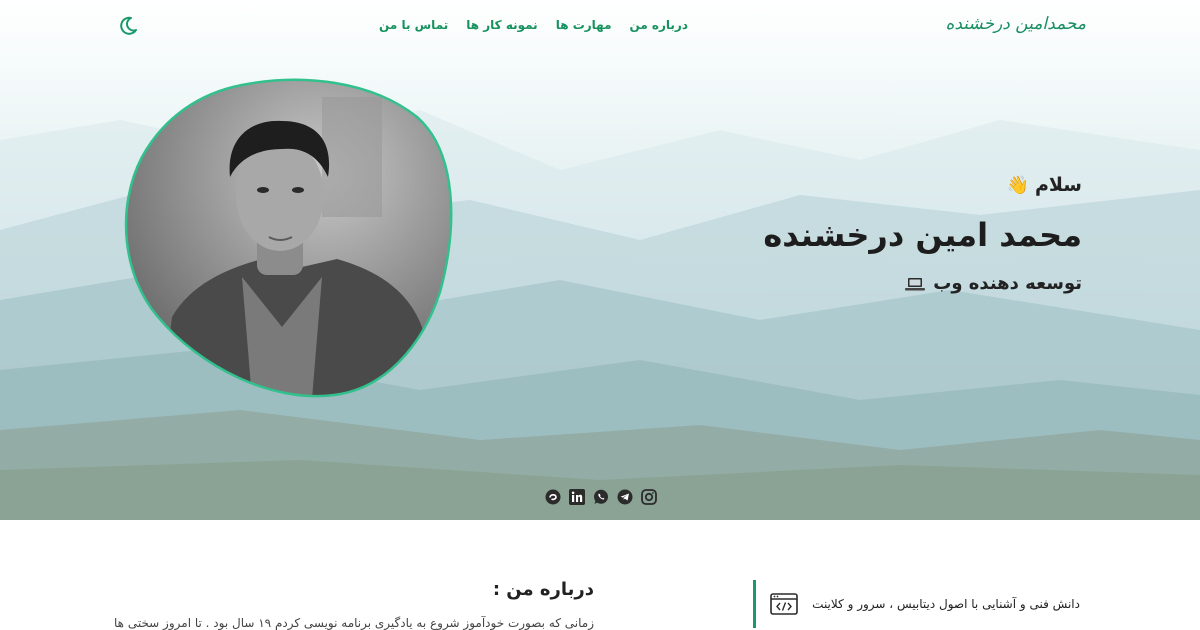  Describe the element at coordinates (659, 25) in the screenshot. I see `menu-item-about: درباره من` at that location.